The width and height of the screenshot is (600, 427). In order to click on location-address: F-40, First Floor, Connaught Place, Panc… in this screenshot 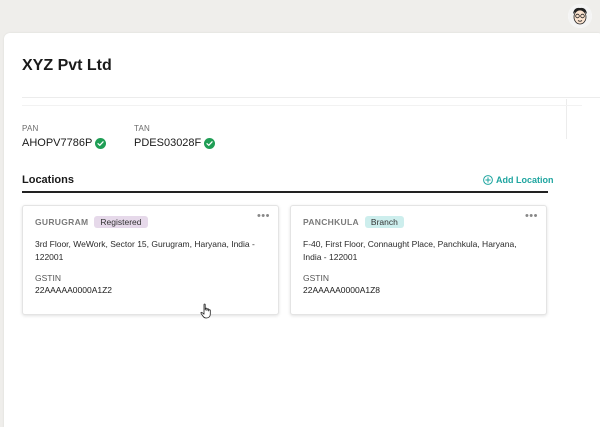, I will do `click(410, 250)`.